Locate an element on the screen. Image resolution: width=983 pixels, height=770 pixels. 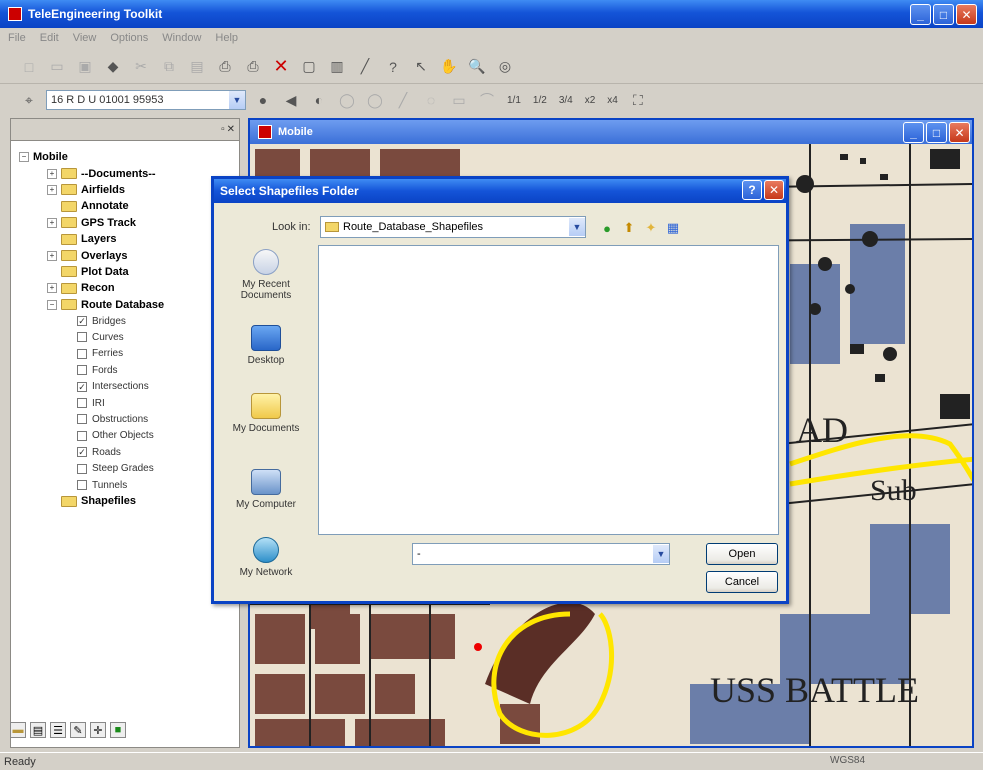
new-icon: □ is located at coordinates (29, 67).